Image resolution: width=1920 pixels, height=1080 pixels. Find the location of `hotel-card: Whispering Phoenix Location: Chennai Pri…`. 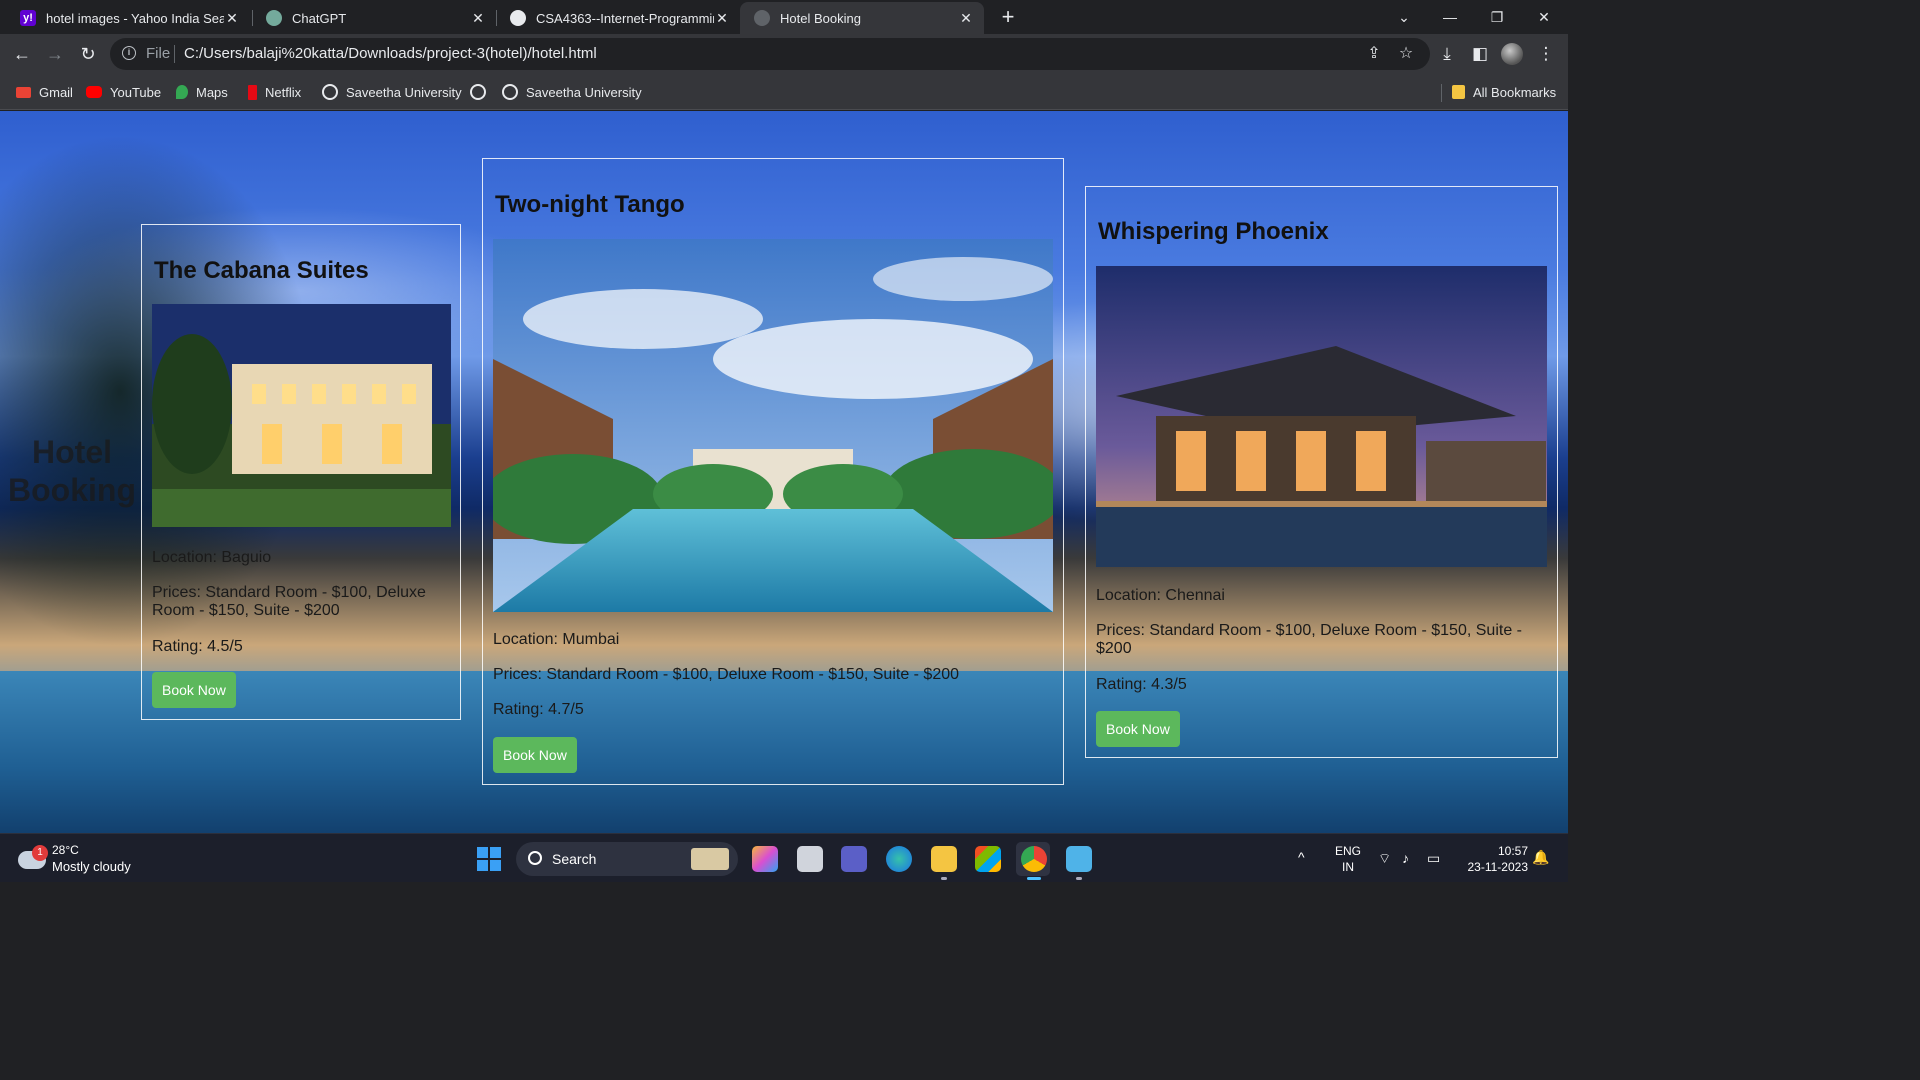

hotel-card: Whispering Phoenix Location: Chennai Pri… is located at coordinates (1321, 472).